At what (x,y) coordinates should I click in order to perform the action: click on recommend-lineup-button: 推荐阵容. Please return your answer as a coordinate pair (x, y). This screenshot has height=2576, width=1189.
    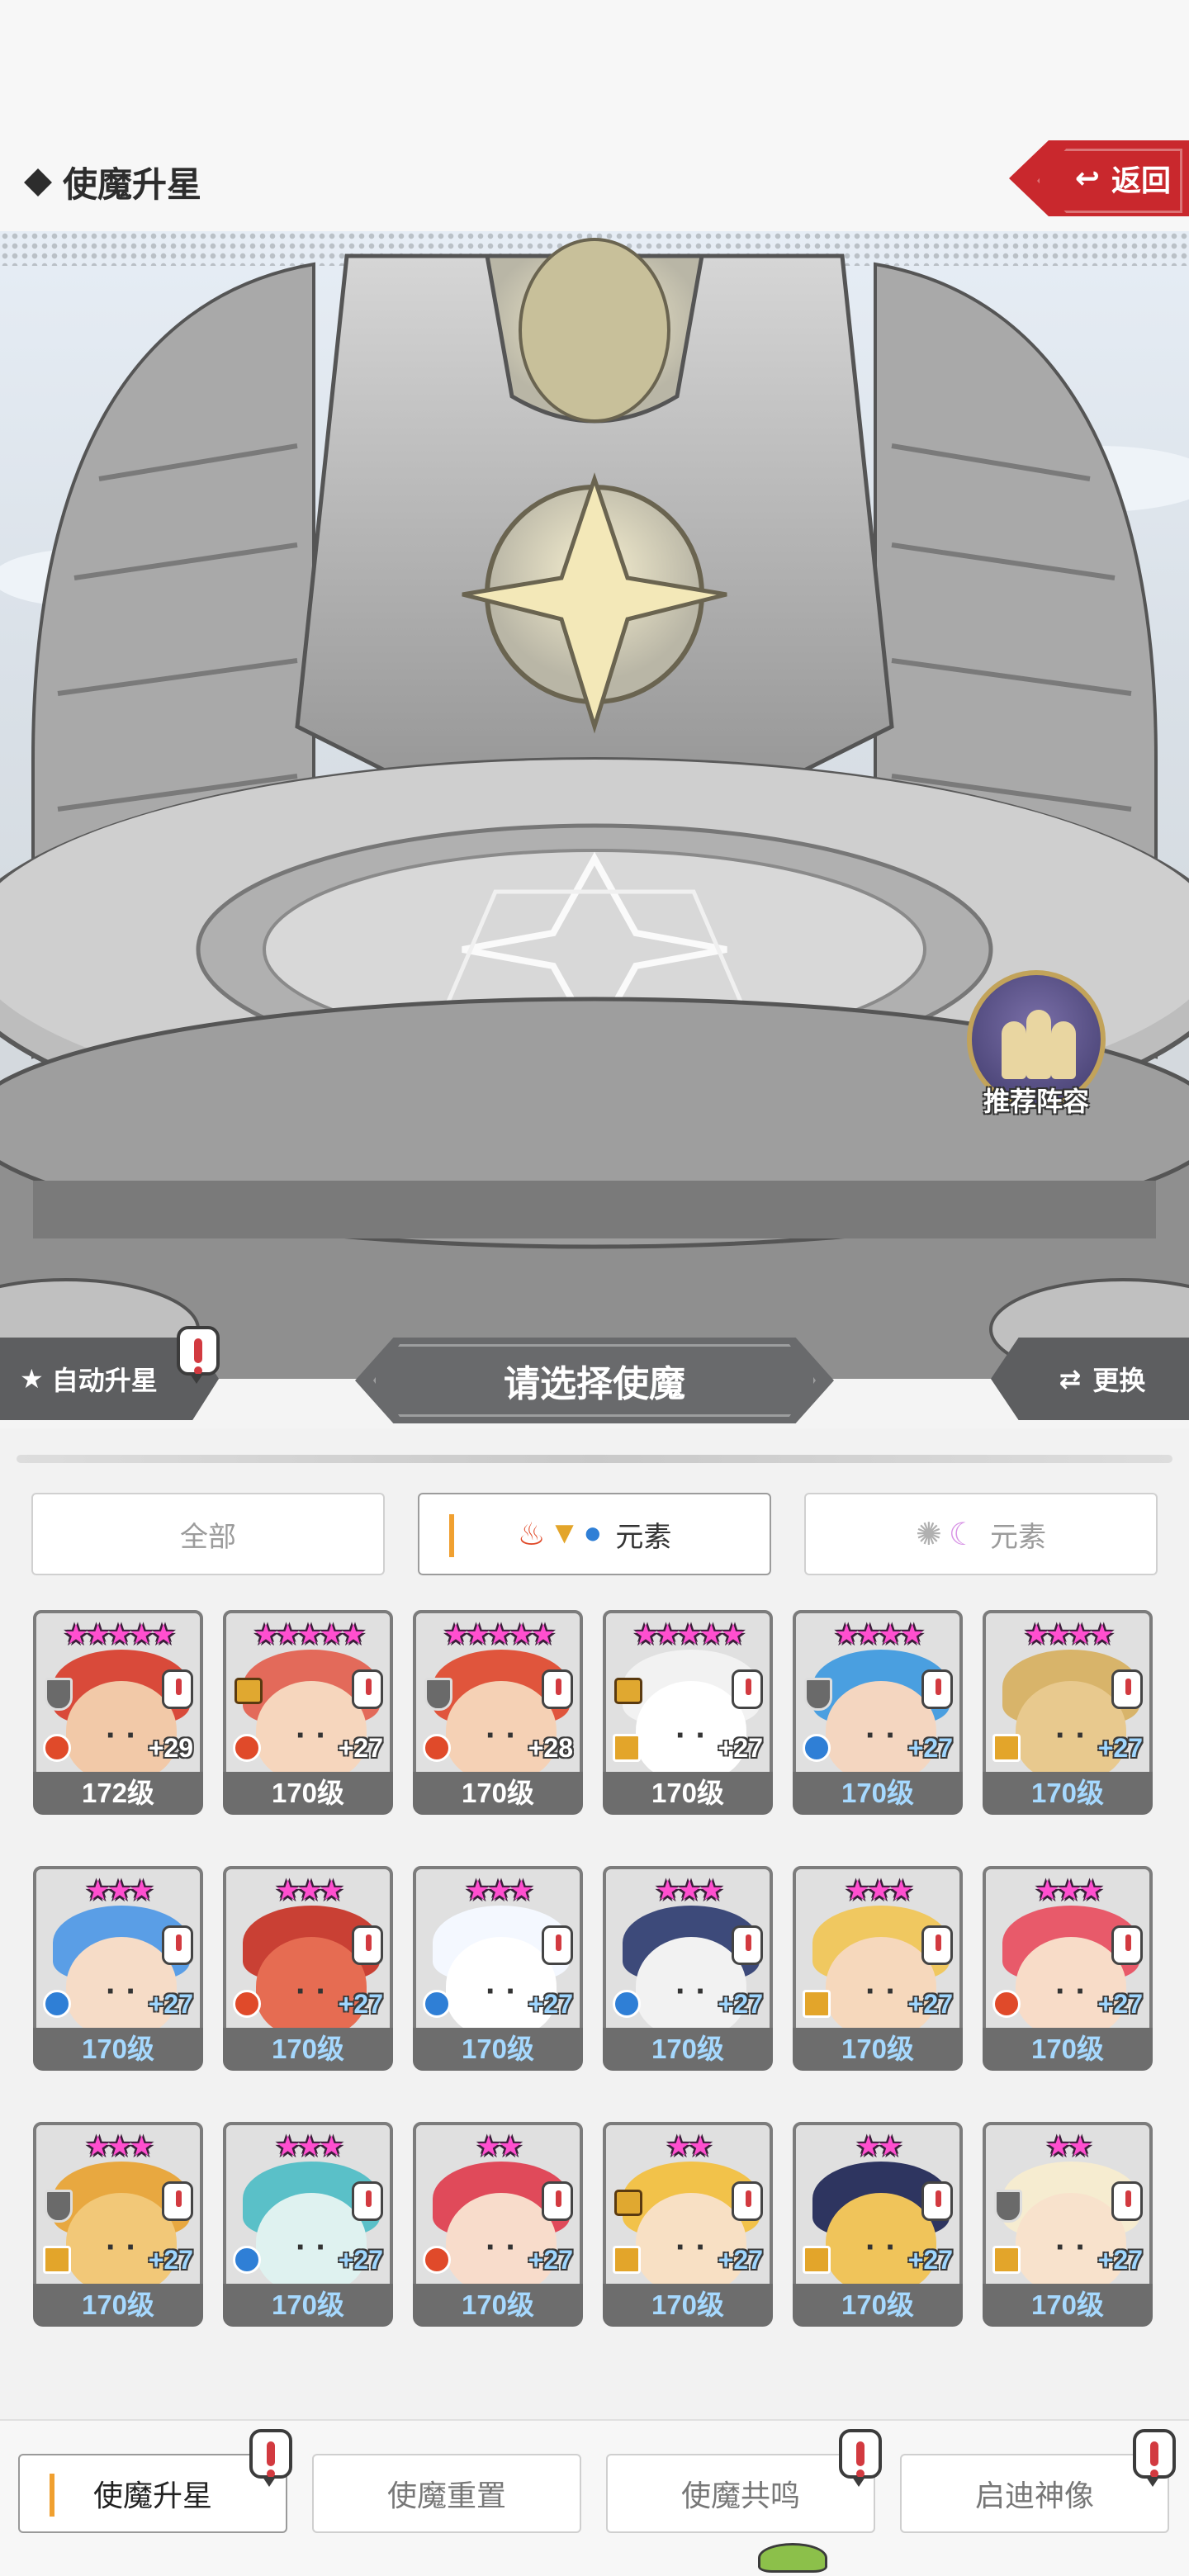
    Looking at the image, I should click on (1036, 1044).